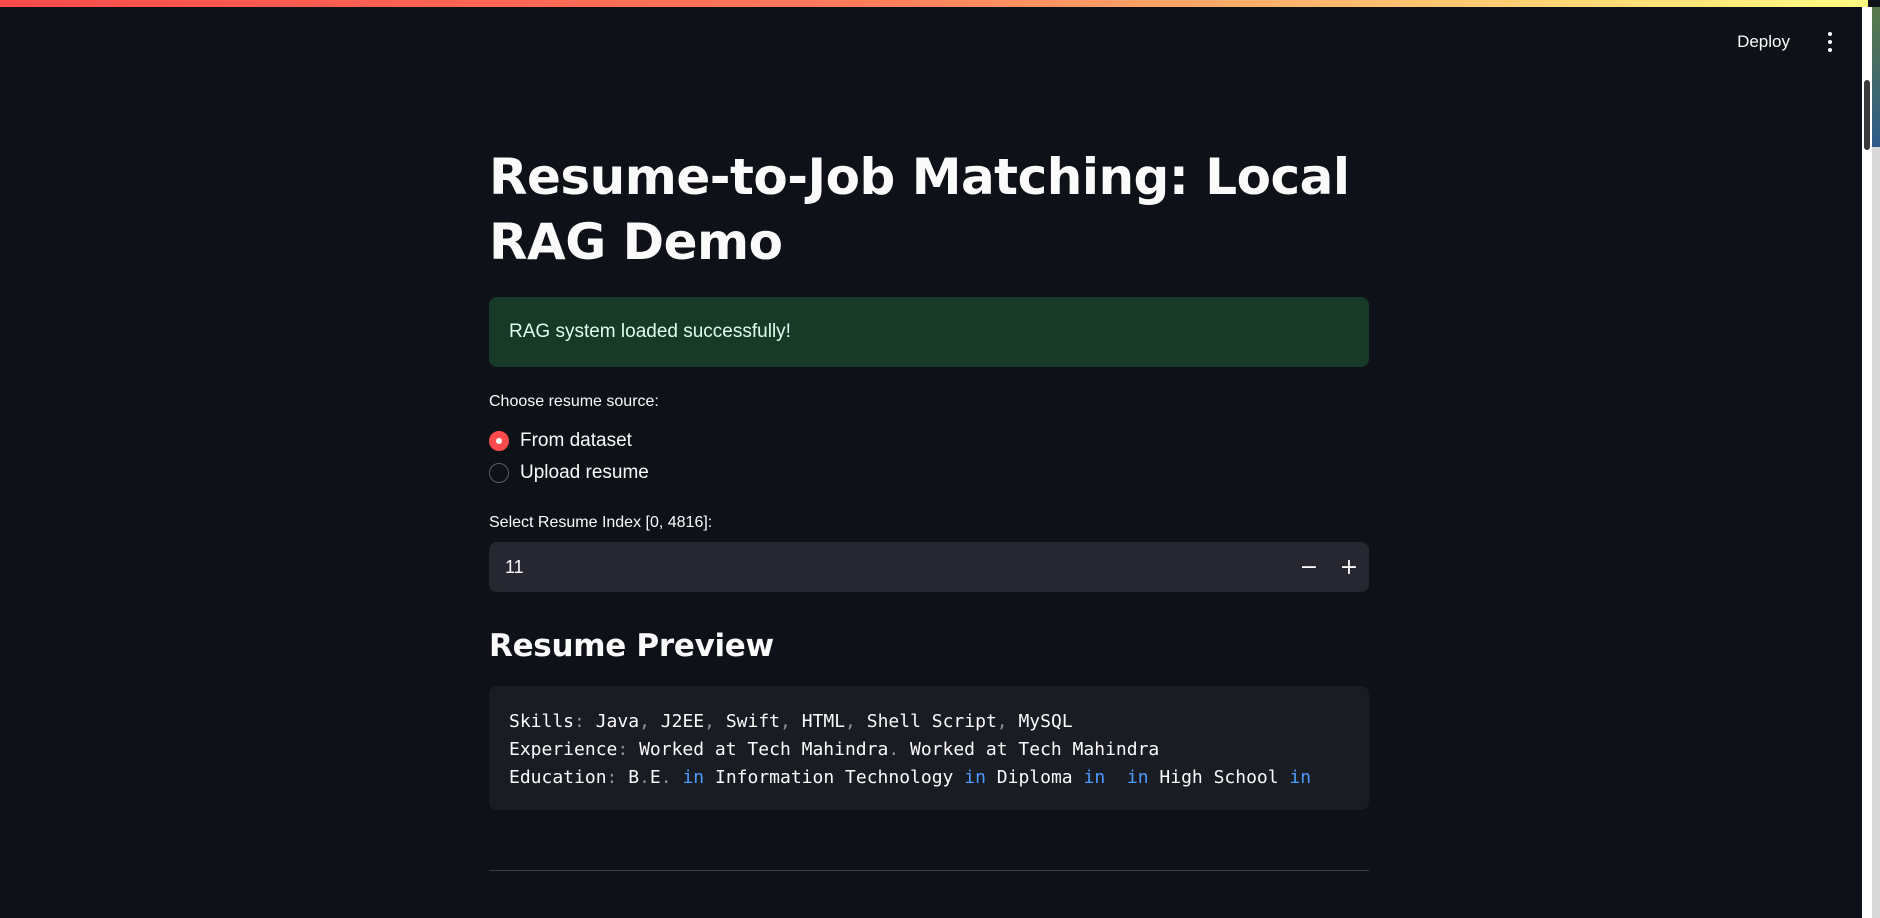  What do you see at coordinates (576, 440) in the screenshot?
I see `radio-label: From dataset` at bounding box center [576, 440].